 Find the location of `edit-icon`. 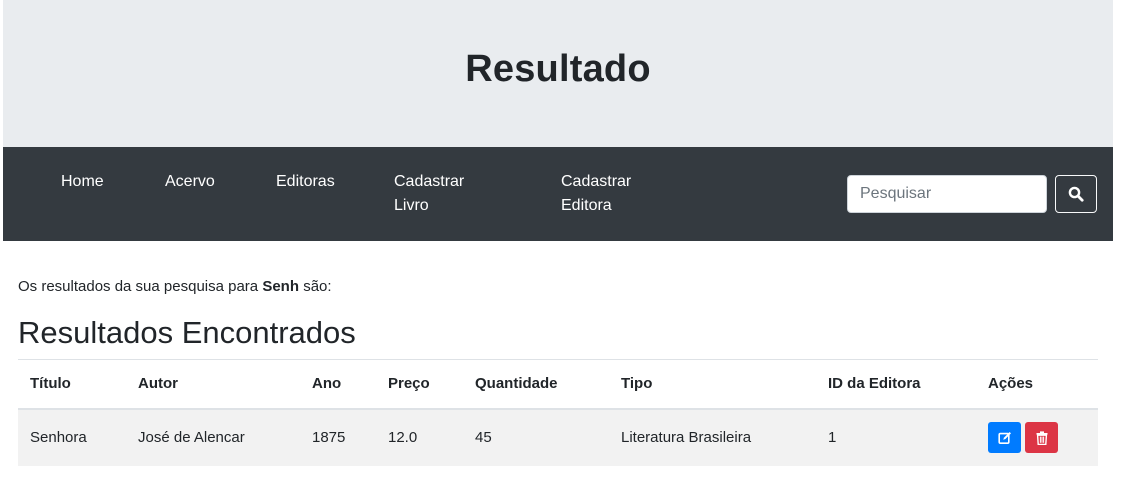

edit-icon is located at coordinates (1004, 437).